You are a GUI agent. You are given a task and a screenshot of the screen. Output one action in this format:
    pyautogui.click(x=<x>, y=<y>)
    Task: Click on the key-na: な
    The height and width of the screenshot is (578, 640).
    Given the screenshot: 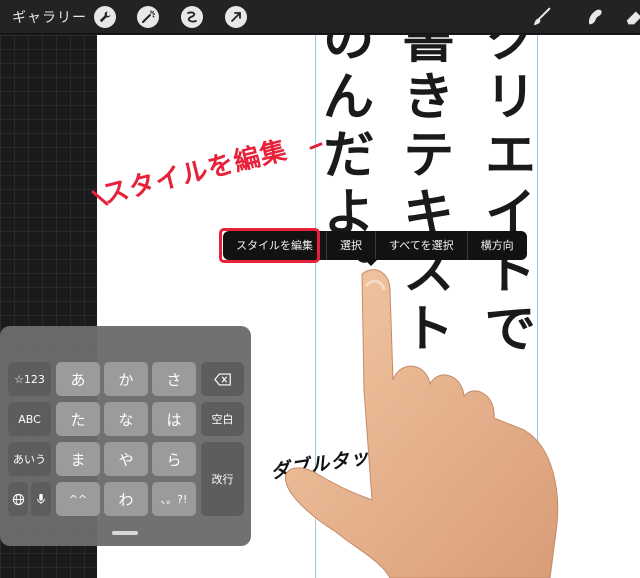 What is the action you would take?
    pyautogui.click(x=126, y=419)
    